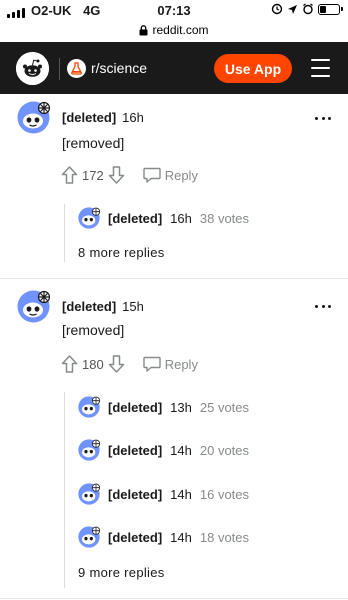 This screenshot has height=600, width=348. I want to click on status-bar: O2-UK 4G 07:13, so click(174, 11).